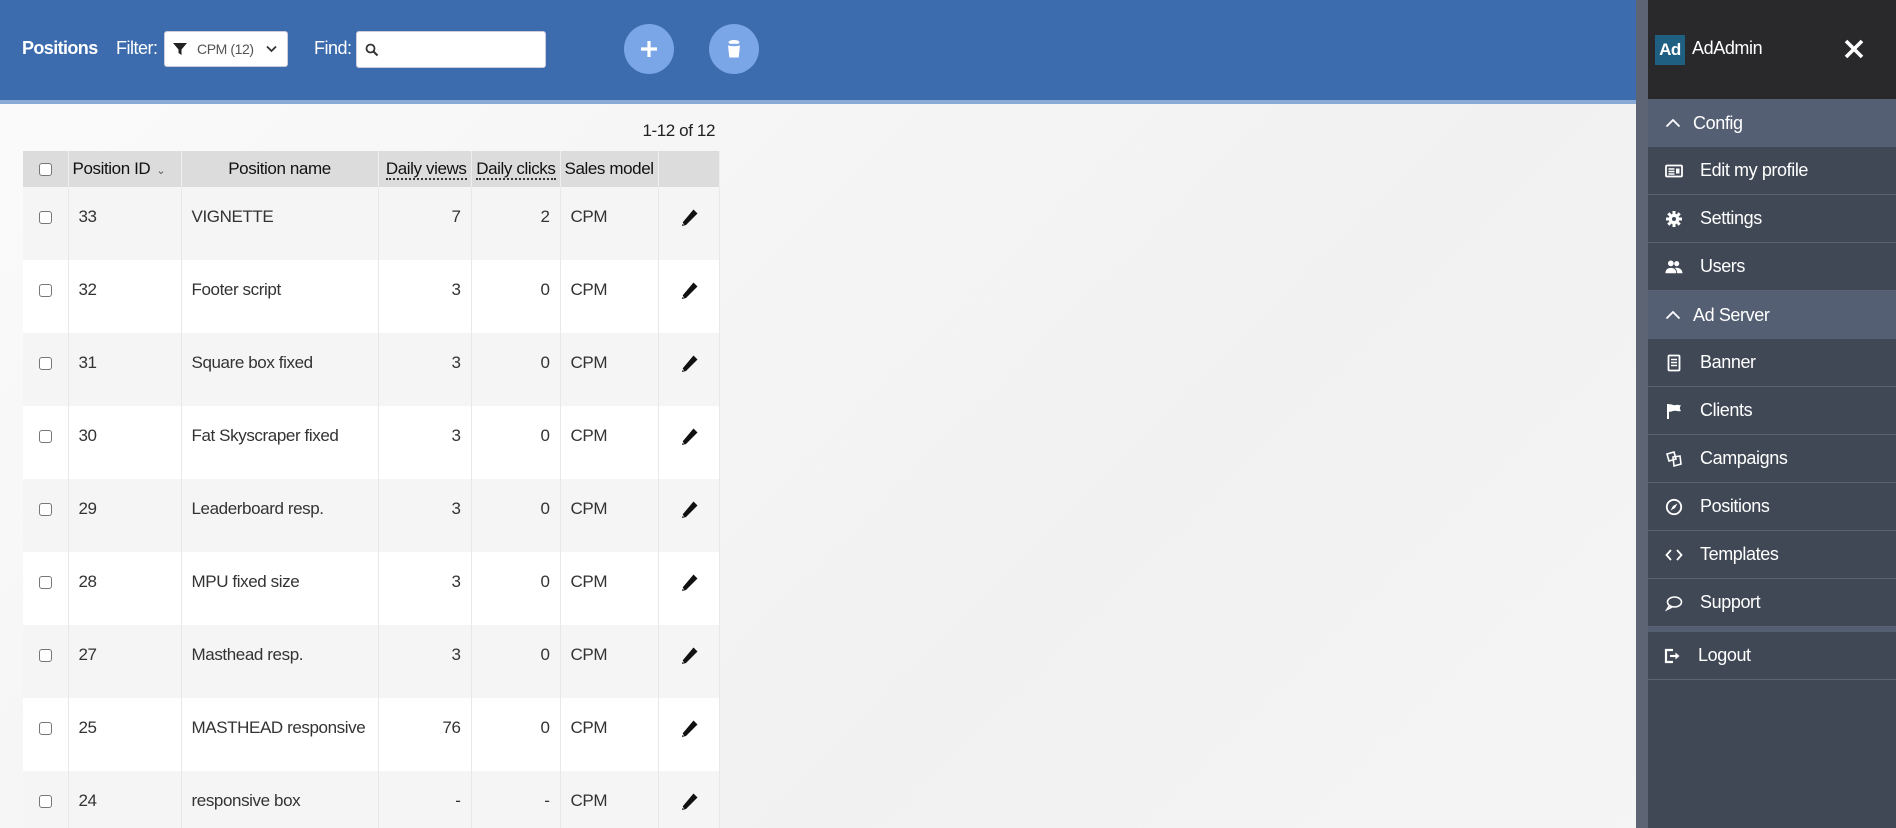 This screenshot has height=828, width=1896. I want to click on position-id: 31, so click(125, 369).